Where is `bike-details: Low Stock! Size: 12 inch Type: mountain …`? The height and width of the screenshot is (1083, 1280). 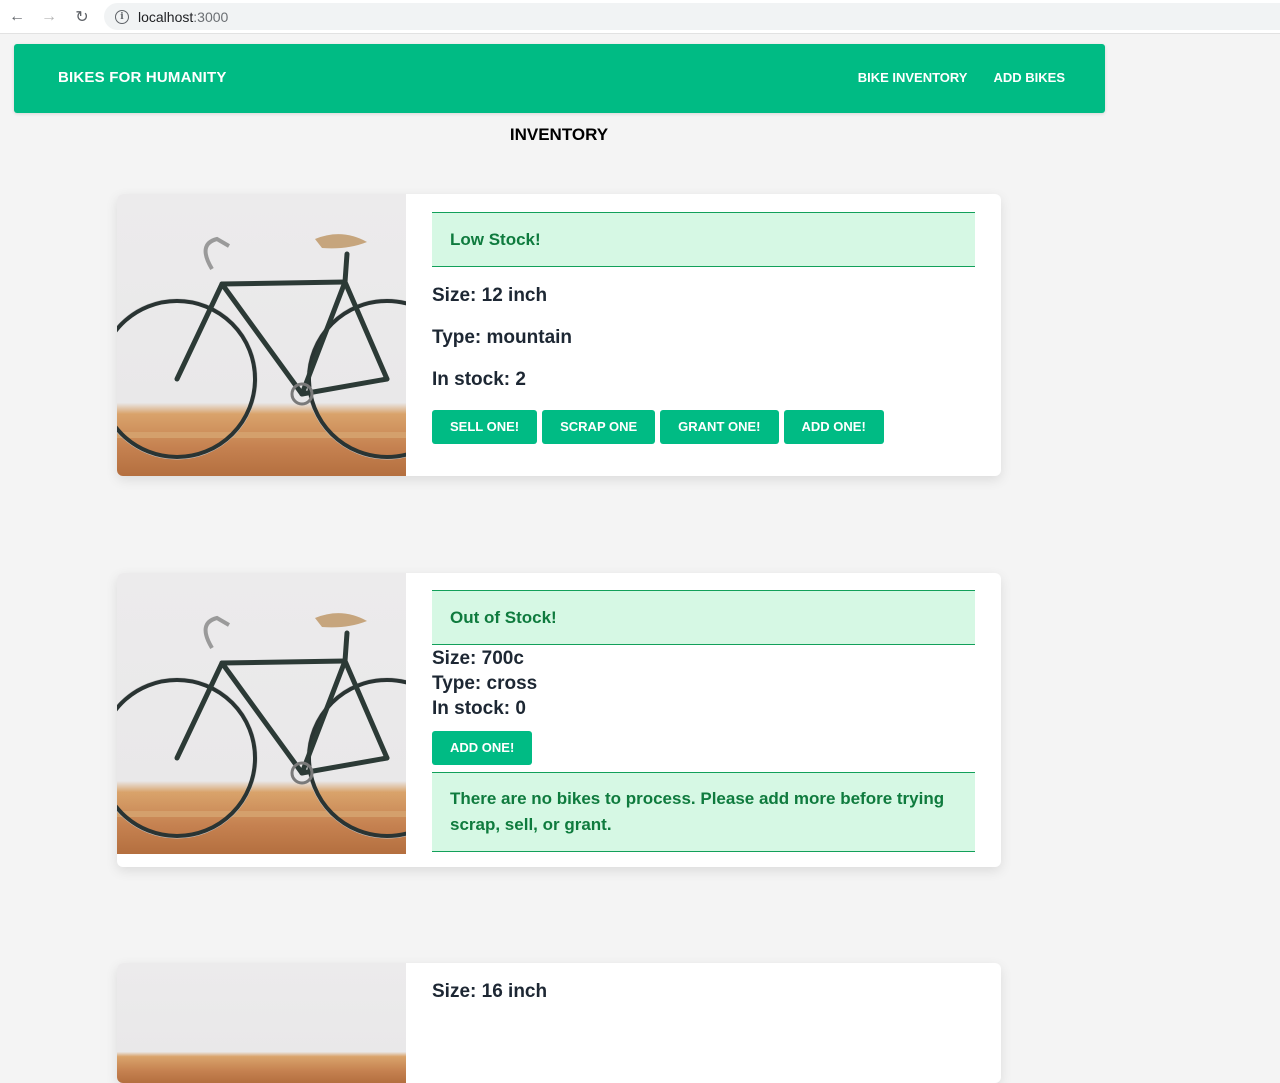 bike-details: Low Stock! Size: 12 inch Type: mountain … is located at coordinates (703, 319).